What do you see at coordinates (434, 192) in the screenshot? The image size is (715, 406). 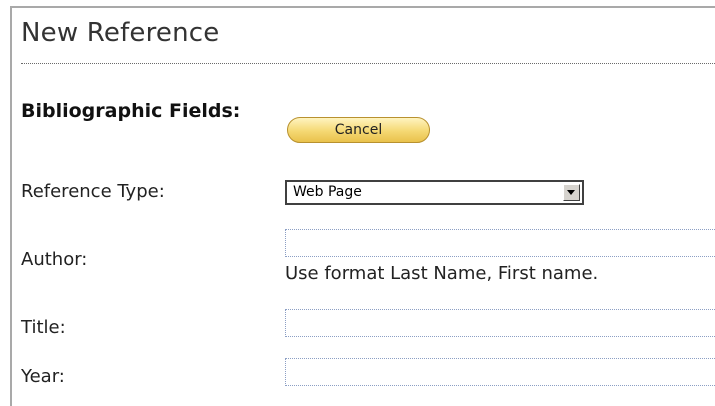 I see `reference-type-select: Web Page` at bounding box center [434, 192].